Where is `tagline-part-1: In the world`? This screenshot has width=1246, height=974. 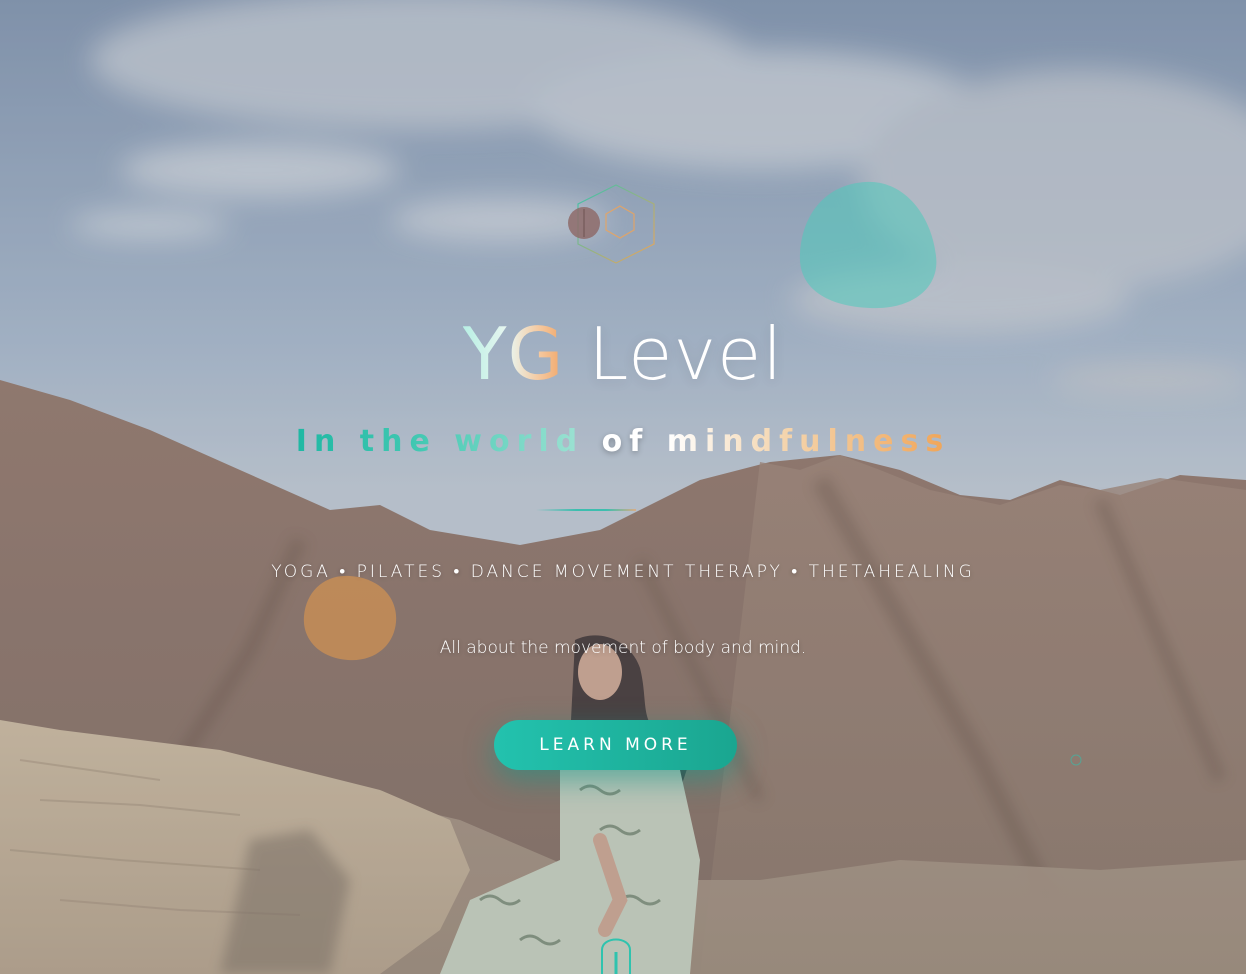 tagline-part-1: In the world is located at coordinates (440, 441).